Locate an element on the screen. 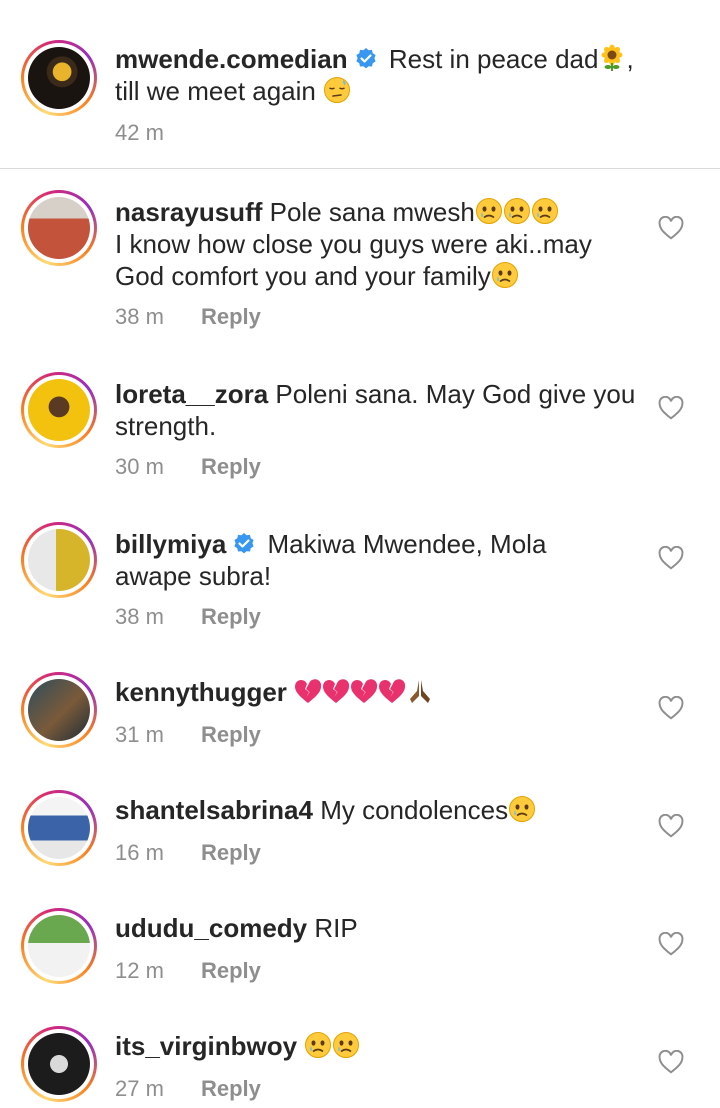  timestamp: 12 m is located at coordinates (158, 971).